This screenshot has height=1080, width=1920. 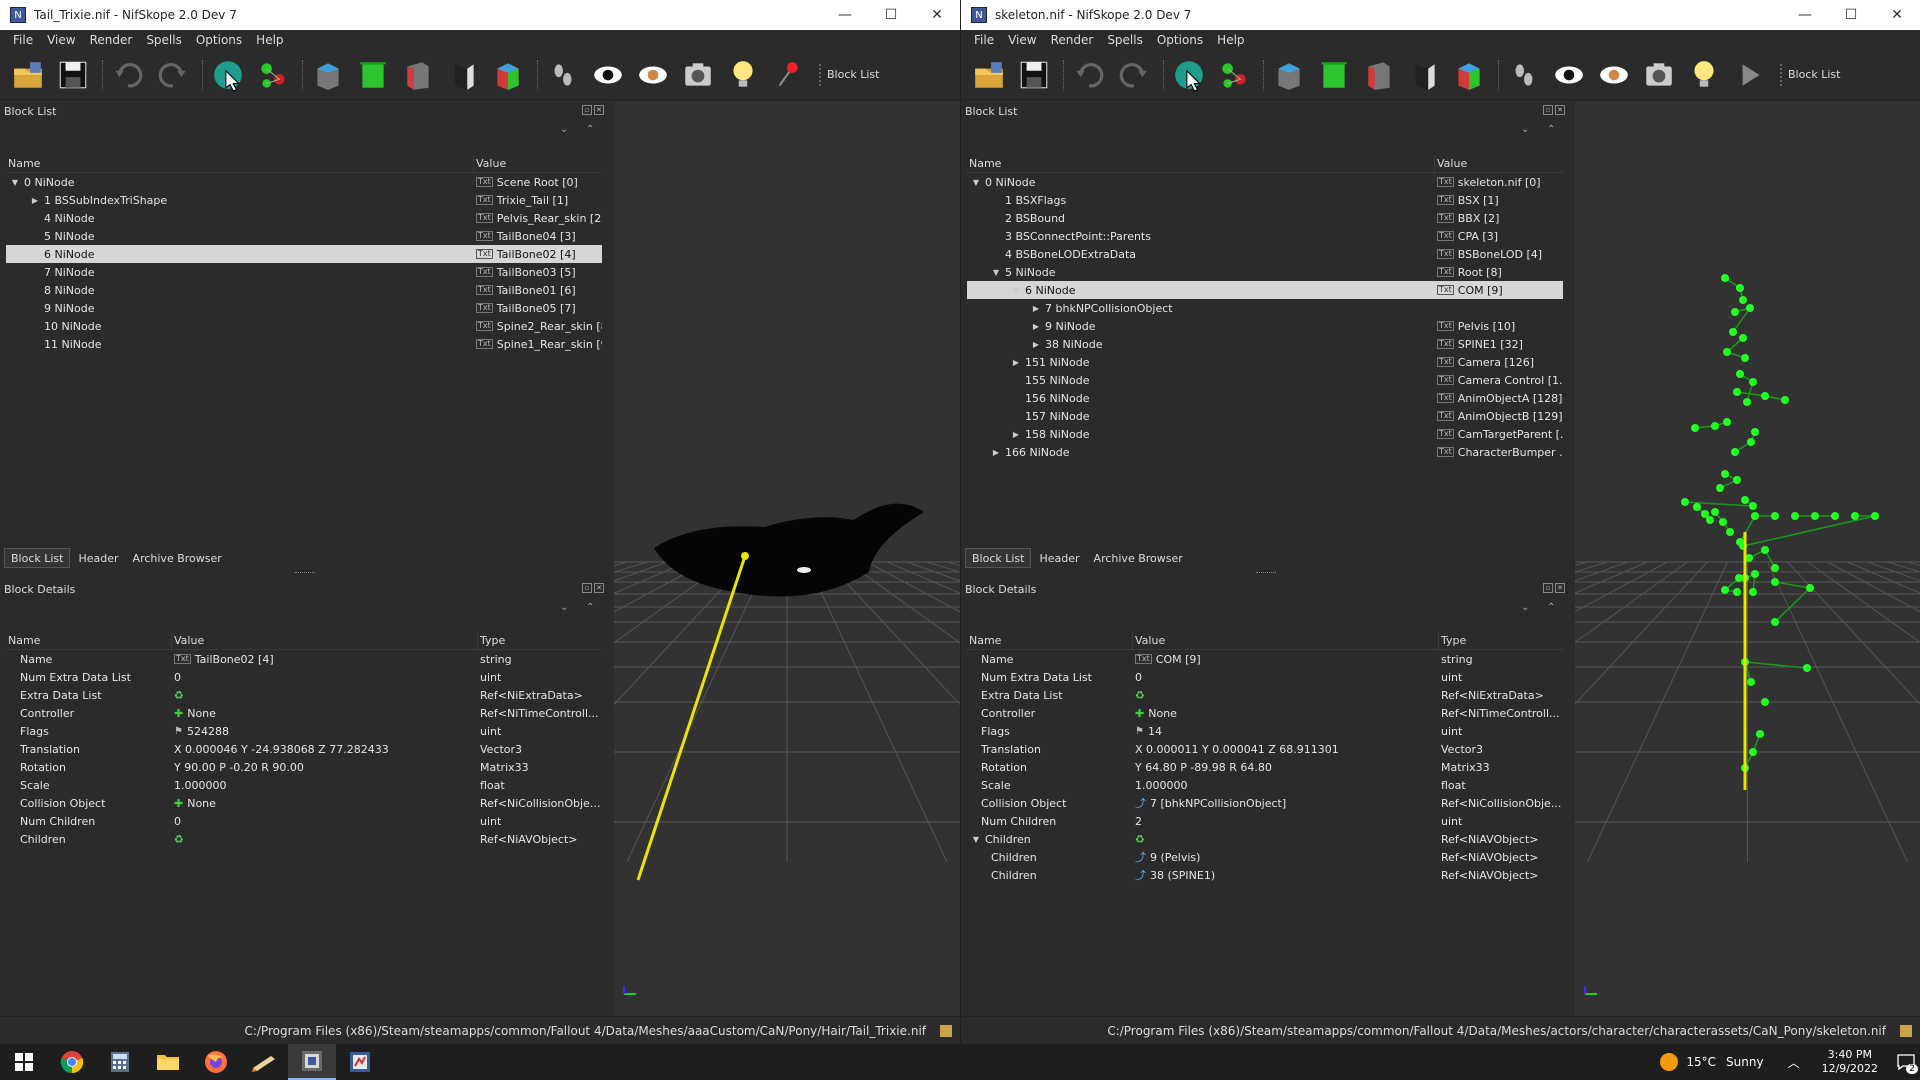 I want to click on play-icon, so click(x=1749, y=75).